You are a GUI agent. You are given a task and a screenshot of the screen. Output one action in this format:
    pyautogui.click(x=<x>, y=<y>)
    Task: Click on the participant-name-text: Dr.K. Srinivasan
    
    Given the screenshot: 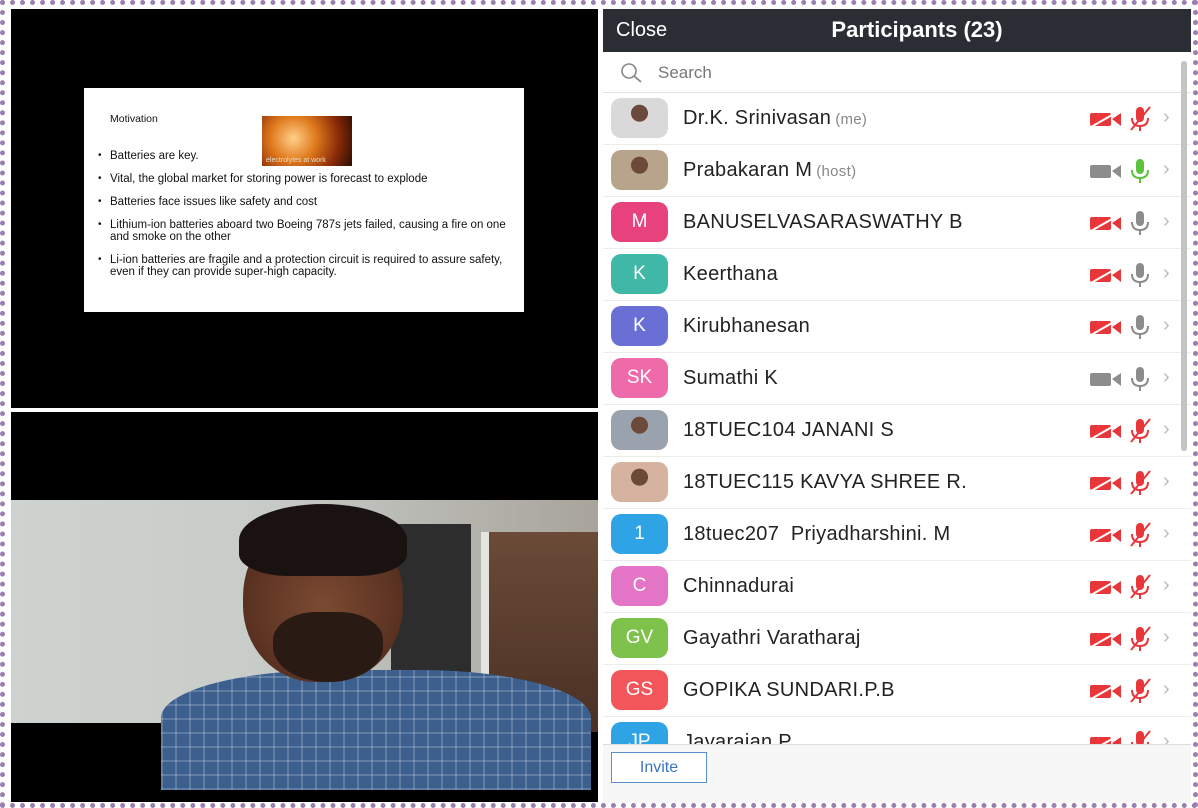 What is the action you would take?
    pyautogui.click(x=757, y=118)
    